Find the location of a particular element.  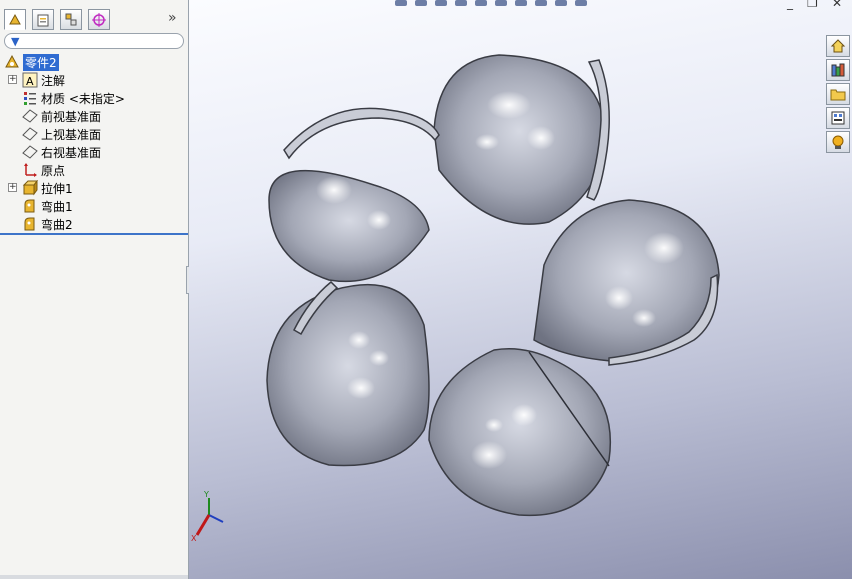

configurationmanager-icon is located at coordinates (71, 19).